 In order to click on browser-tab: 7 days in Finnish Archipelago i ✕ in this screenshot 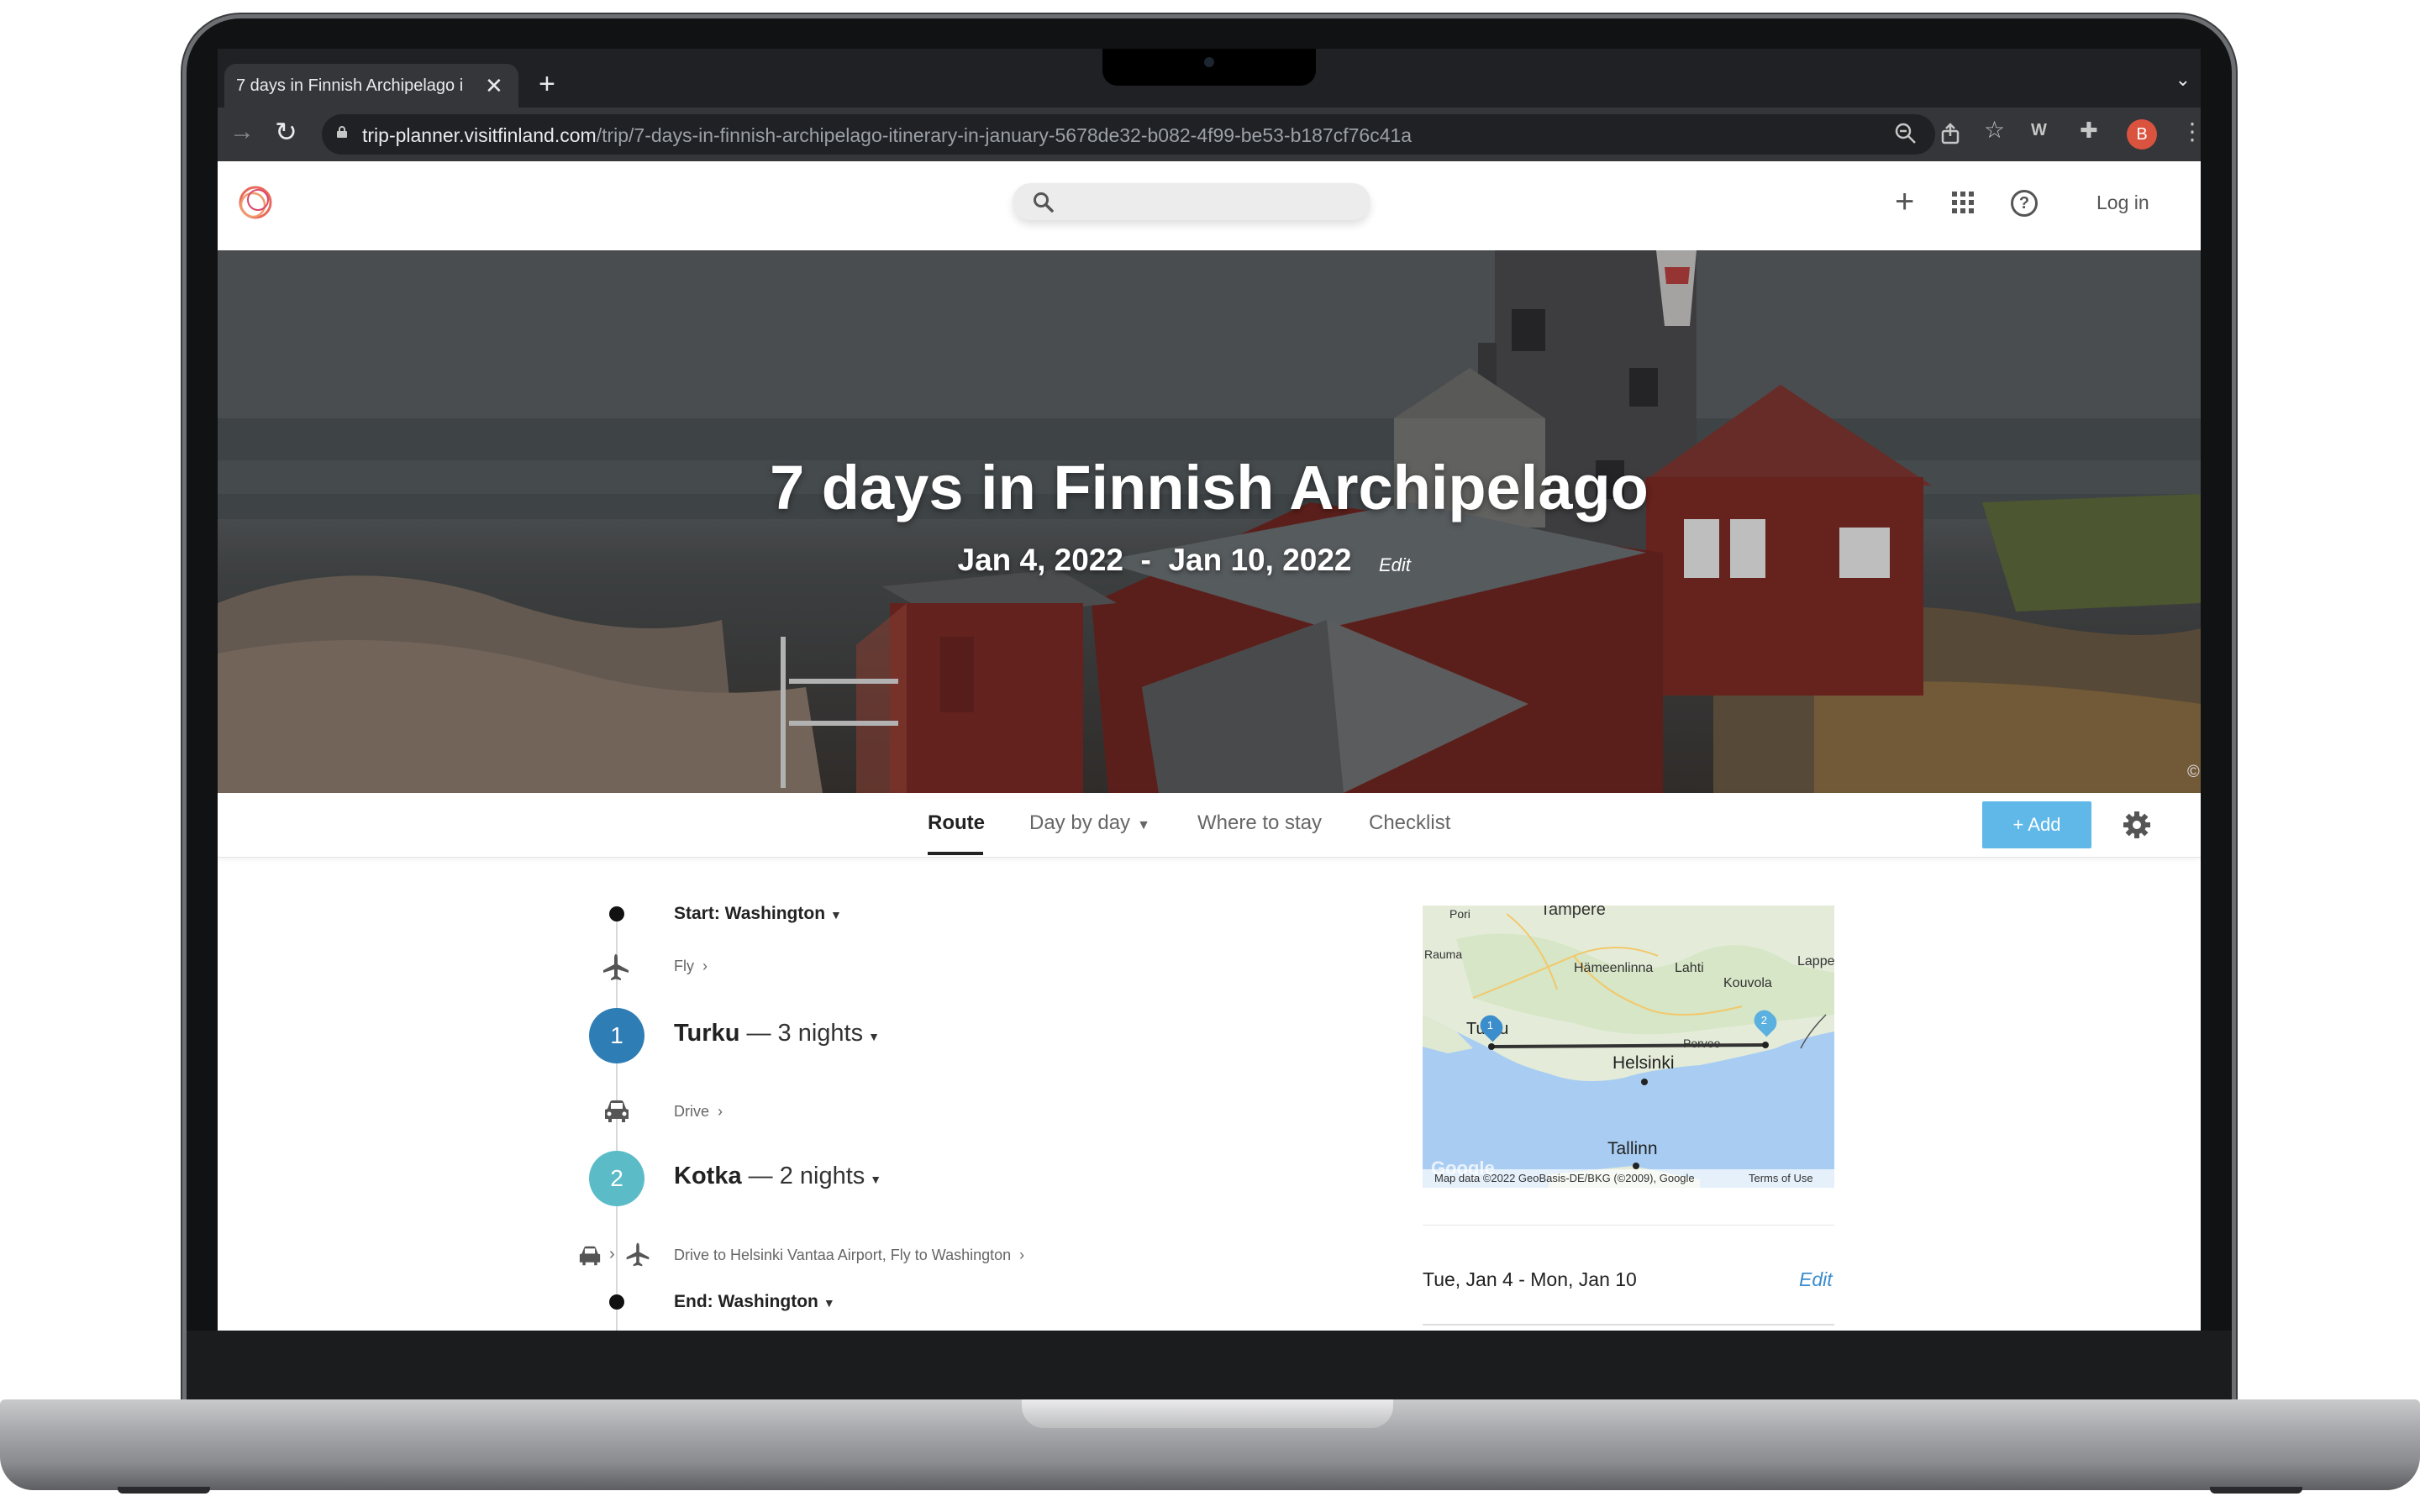, I will do `click(371, 86)`.